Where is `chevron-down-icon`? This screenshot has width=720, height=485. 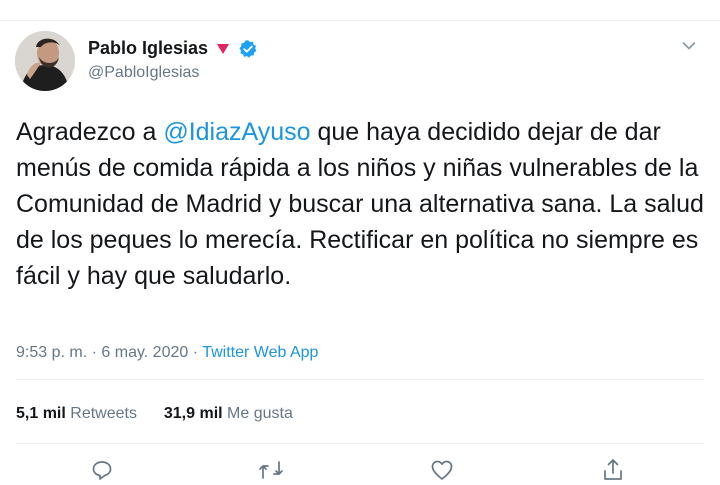 chevron-down-icon is located at coordinates (689, 46).